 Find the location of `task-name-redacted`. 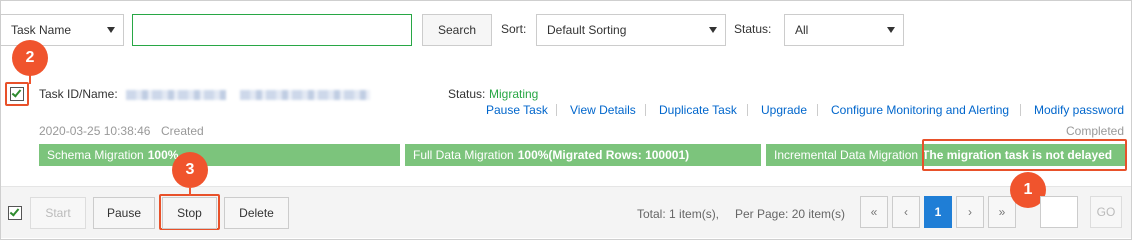

task-name-redacted is located at coordinates (305, 95).